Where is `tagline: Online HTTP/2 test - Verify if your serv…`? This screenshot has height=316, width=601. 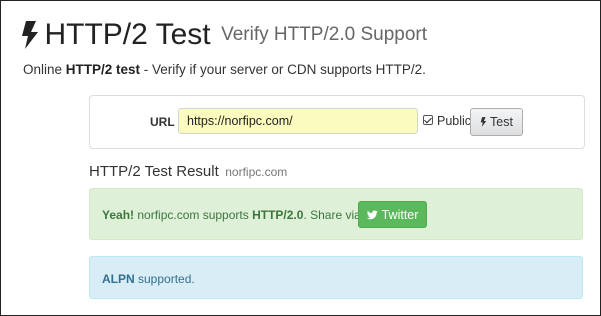 tagline: Online HTTP/2 test - Verify if your serv… is located at coordinates (224, 69).